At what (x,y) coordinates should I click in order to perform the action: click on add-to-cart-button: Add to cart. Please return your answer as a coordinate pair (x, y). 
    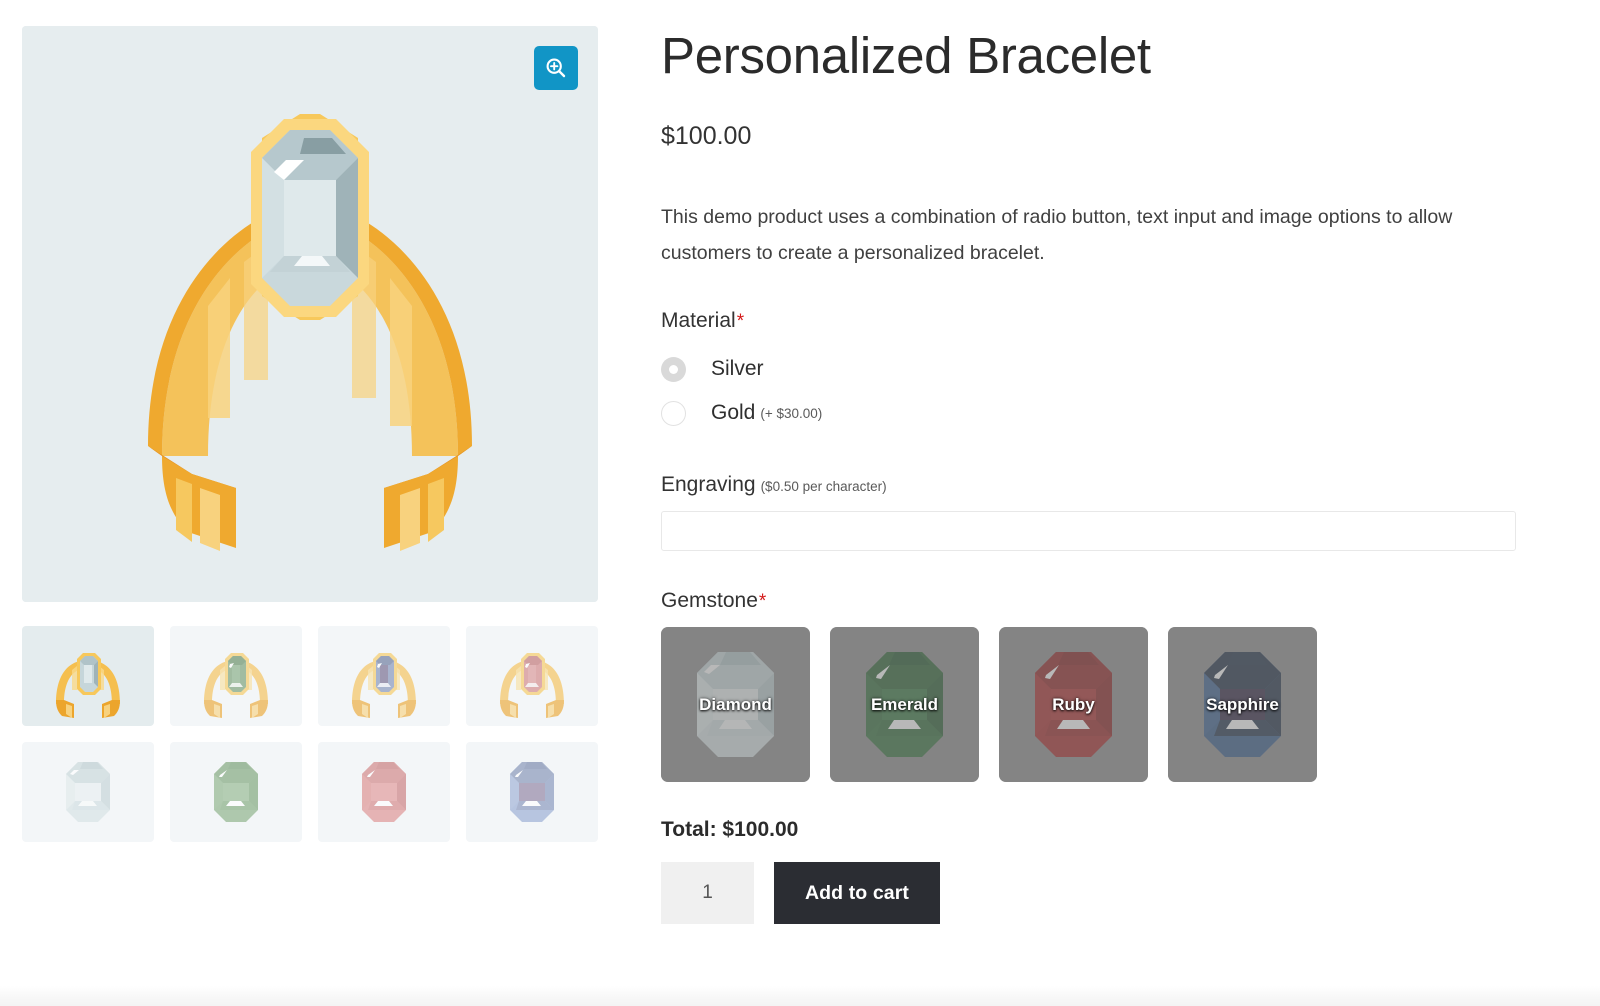
    Looking at the image, I should click on (857, 893).